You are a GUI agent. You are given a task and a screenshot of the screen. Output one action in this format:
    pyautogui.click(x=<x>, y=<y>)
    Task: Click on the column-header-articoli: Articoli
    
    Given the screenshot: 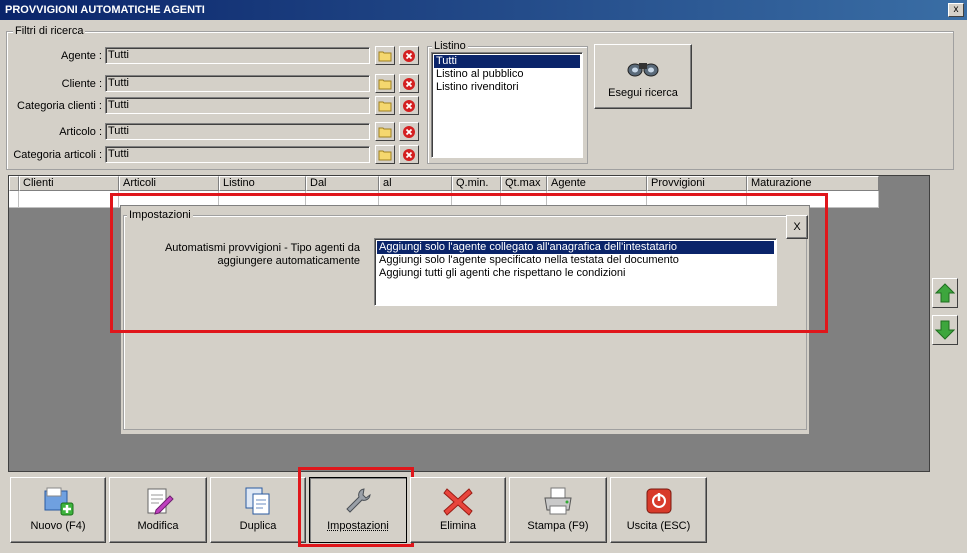 What is the action you would take?
    pyautogui.click(x=169, y=183)
    